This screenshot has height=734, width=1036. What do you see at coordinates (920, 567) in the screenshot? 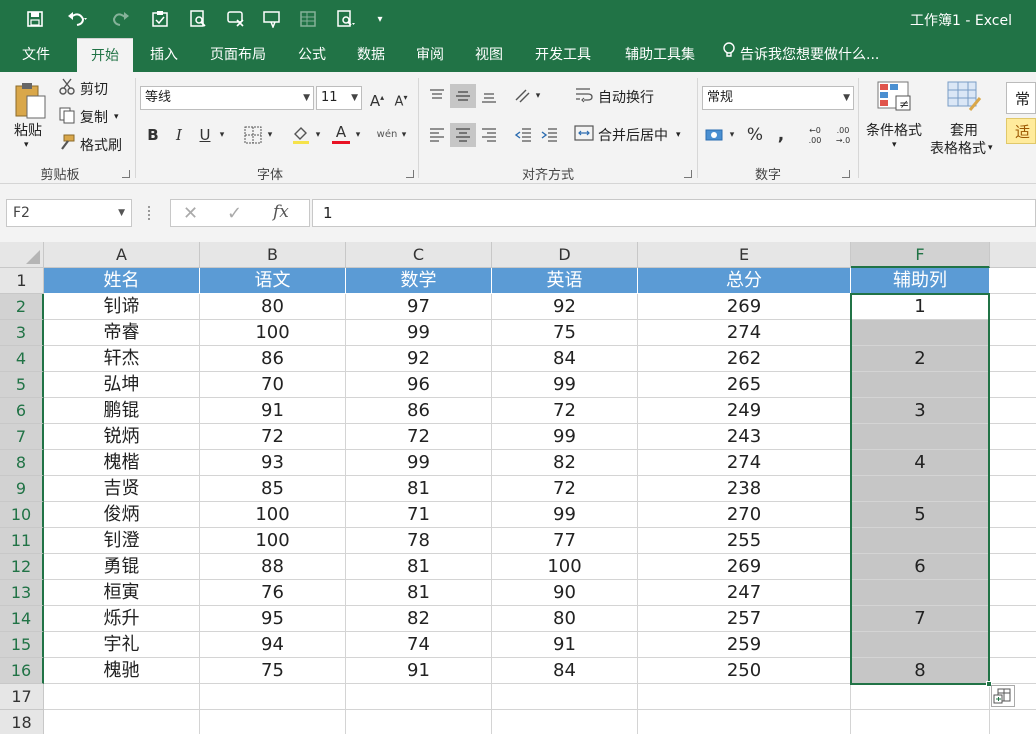
I see `helper-cell: 6` at bounding box center [920, 567].